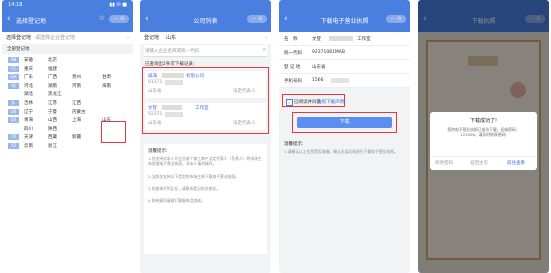 The height and width of the screenshot is (273, 551). I want to click on region-label: 选择登记地, so click(19, 38).